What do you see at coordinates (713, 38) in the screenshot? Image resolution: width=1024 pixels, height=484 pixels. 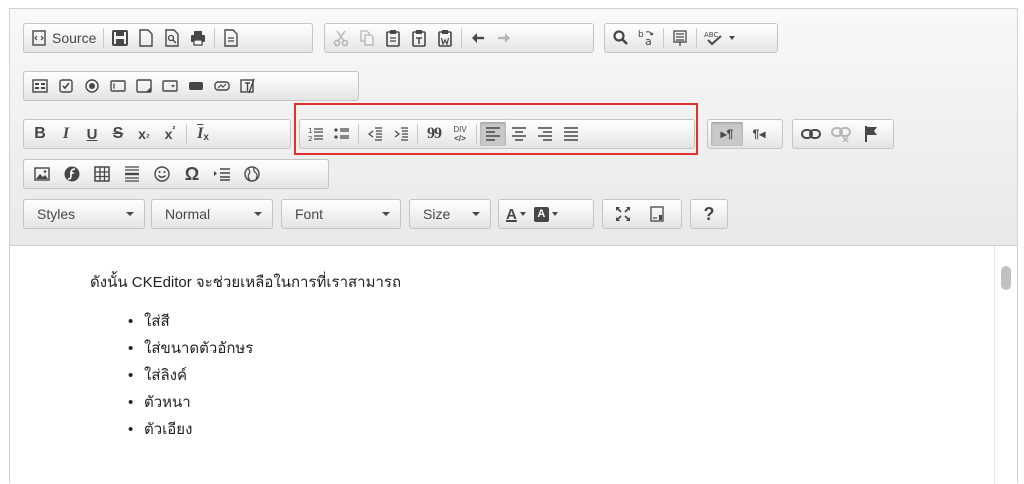 I see `spellcheck-icon: ABC` at bounding box center [713, 38].